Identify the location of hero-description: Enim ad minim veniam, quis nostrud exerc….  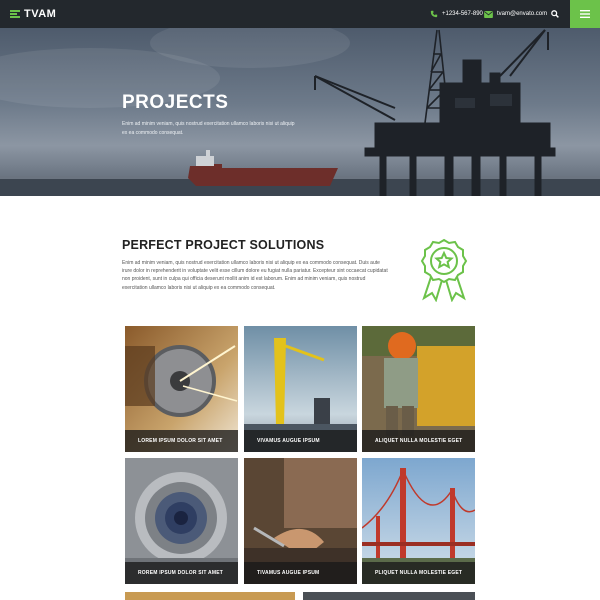
(208, 128).